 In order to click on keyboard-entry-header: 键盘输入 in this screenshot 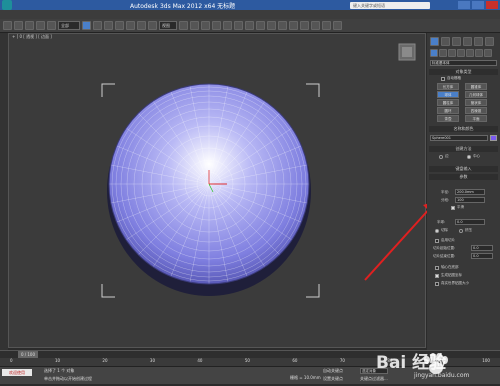, I will do `click(463, 169)`.